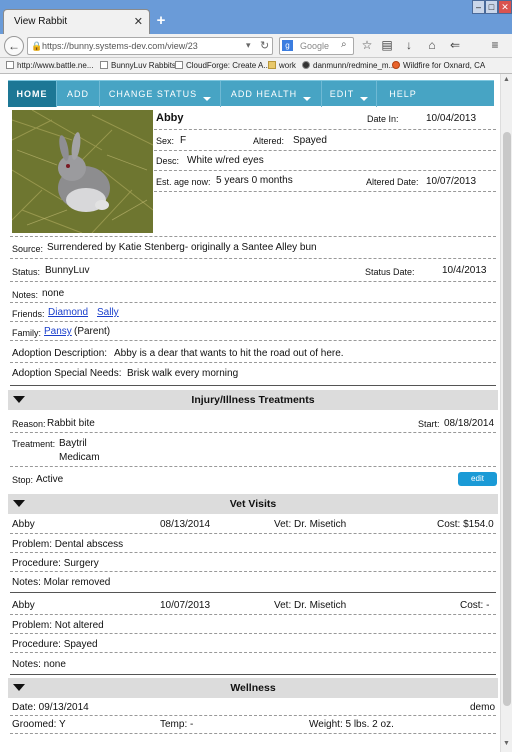 This screenshot has height=752, width=512. I want to click on bookmark-item: work, so click(282, 65).